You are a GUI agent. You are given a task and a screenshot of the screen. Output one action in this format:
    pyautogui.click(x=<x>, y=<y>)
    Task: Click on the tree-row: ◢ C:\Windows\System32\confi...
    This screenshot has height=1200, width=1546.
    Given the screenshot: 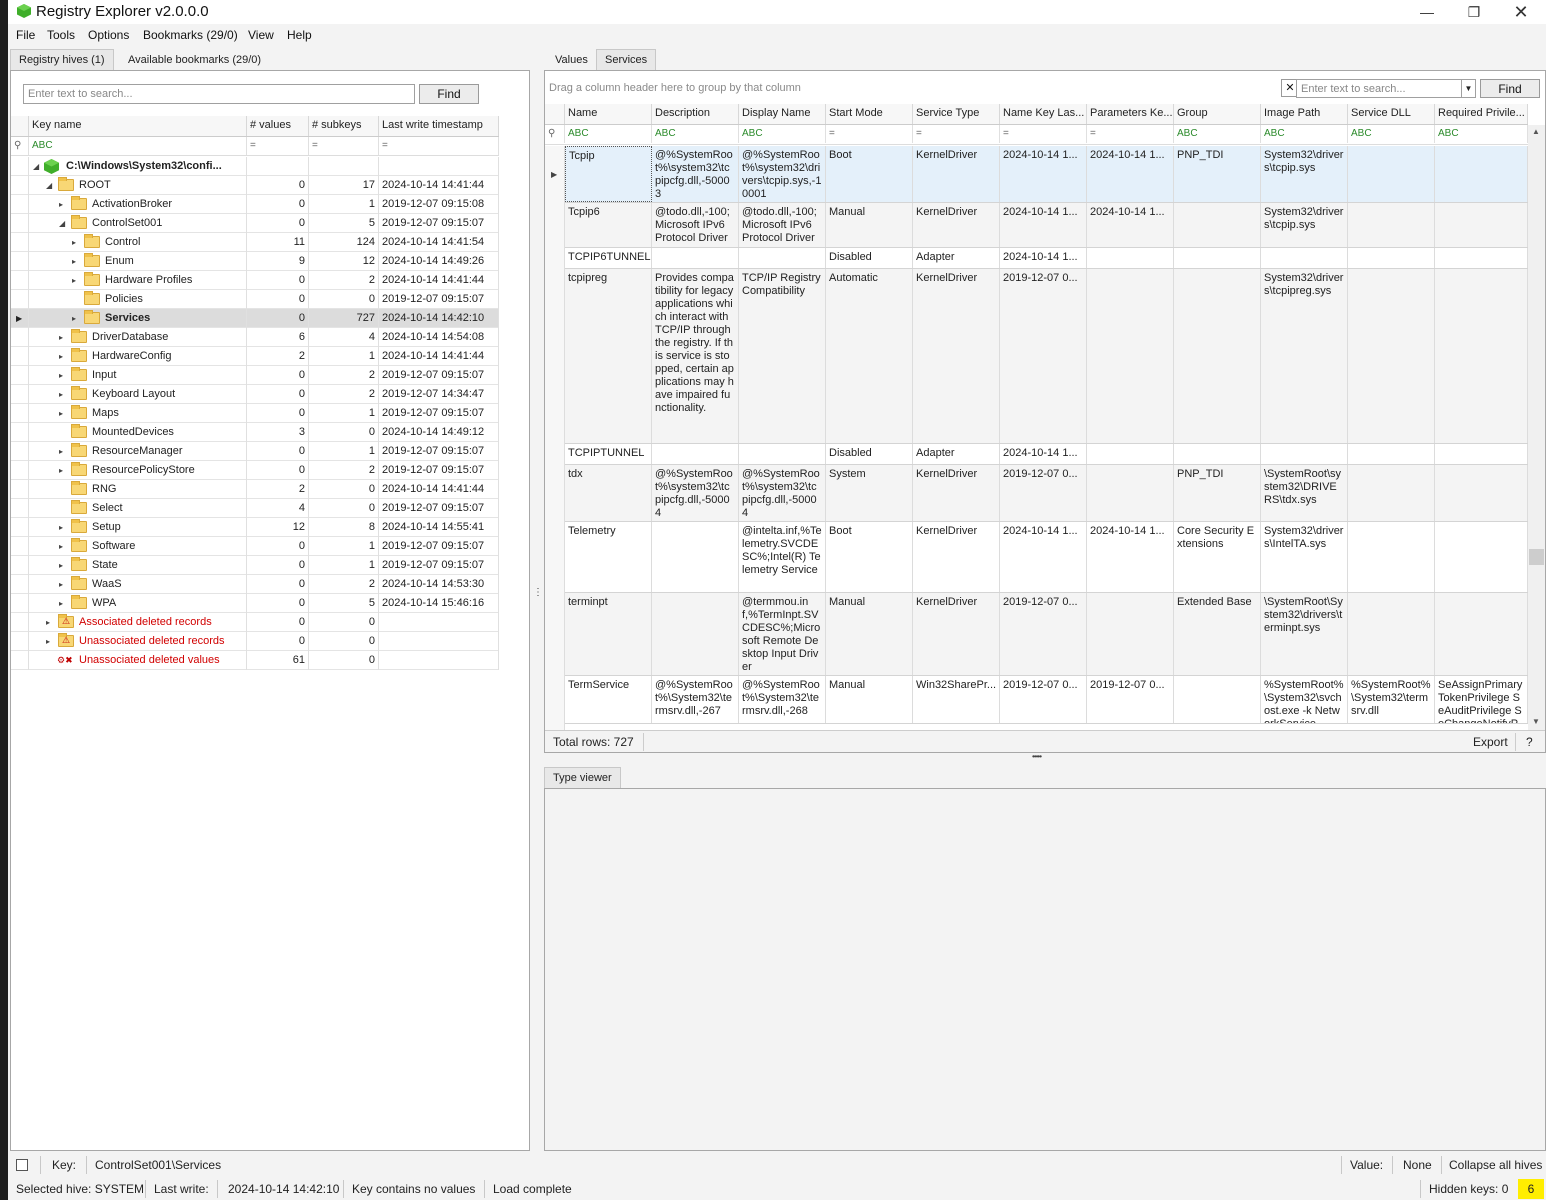 What is the action you would take?
    pyautogui.click(x=255, y=166)
    